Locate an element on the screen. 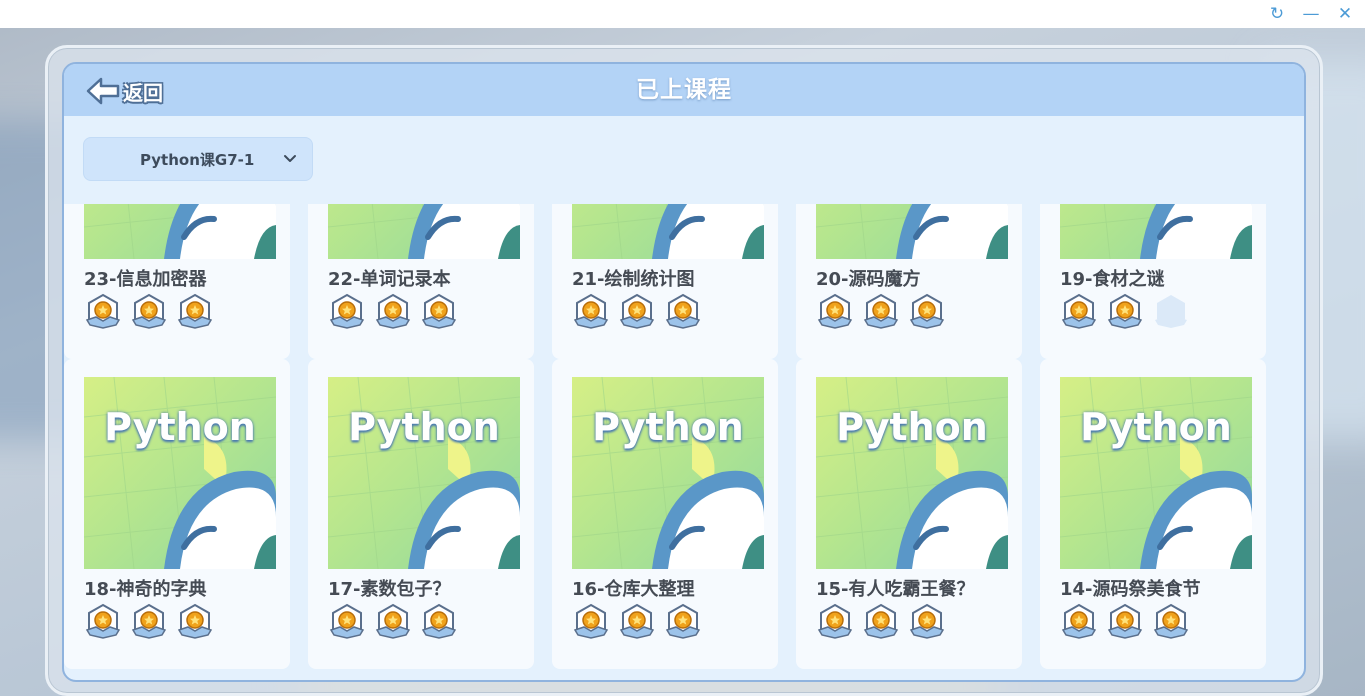  course-title: 16-仓库大整理 is located at coordinates (633, 589).